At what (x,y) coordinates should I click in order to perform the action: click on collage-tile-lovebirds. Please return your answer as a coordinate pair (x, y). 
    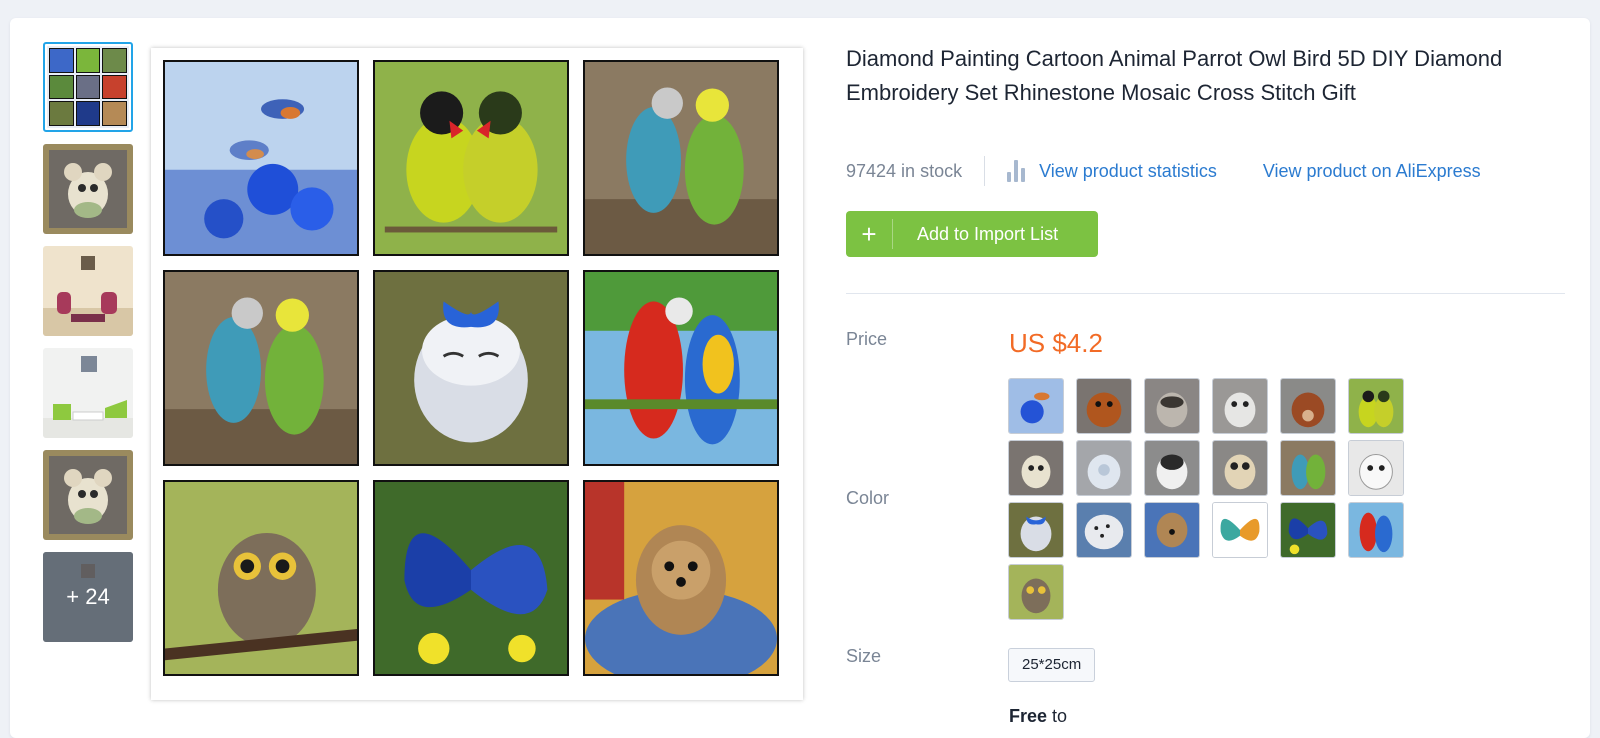
    Looking at the image, I should click on (471, 158).